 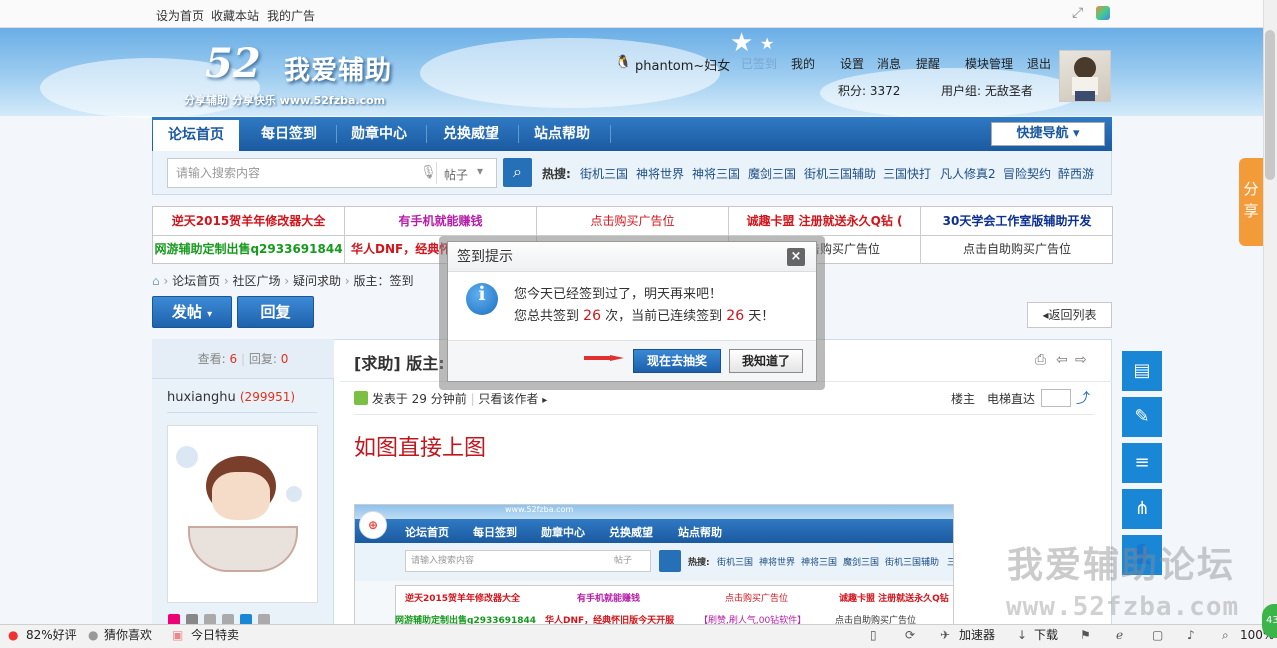 What do you see at coordinates (257, 281) in the screenshot?
I see `breadcrumb-community: 社区广场` at bounding box center [257, 281].